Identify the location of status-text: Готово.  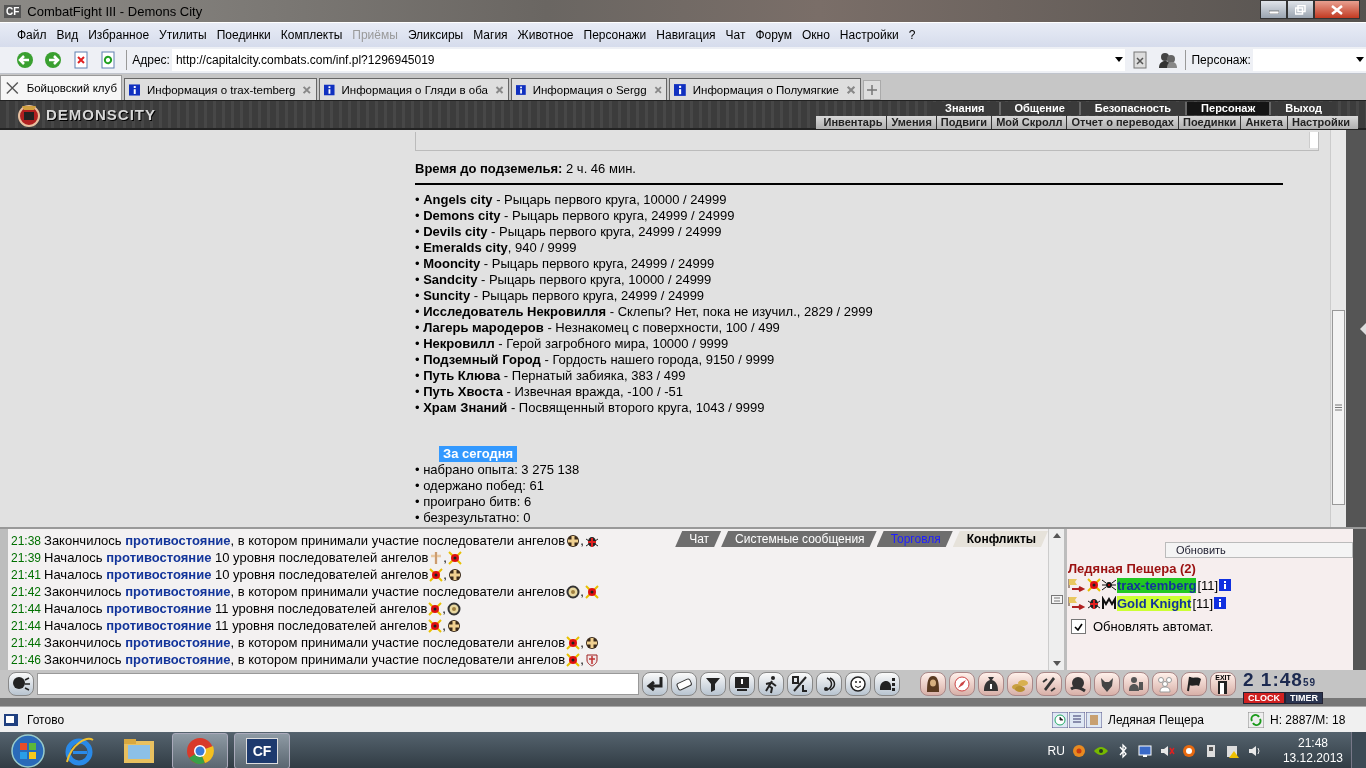
(46, 719).